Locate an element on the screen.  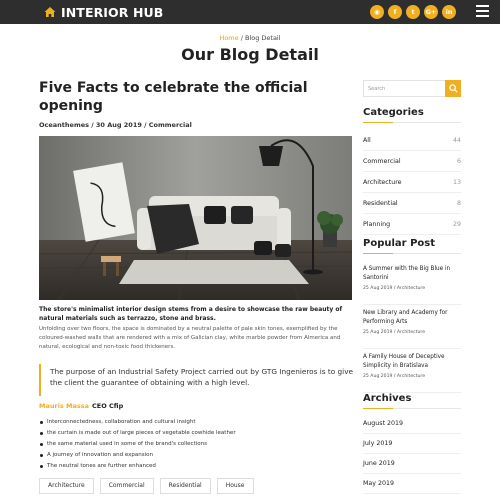
google-plus-icon: G+ is located at coordinates (431, 12).